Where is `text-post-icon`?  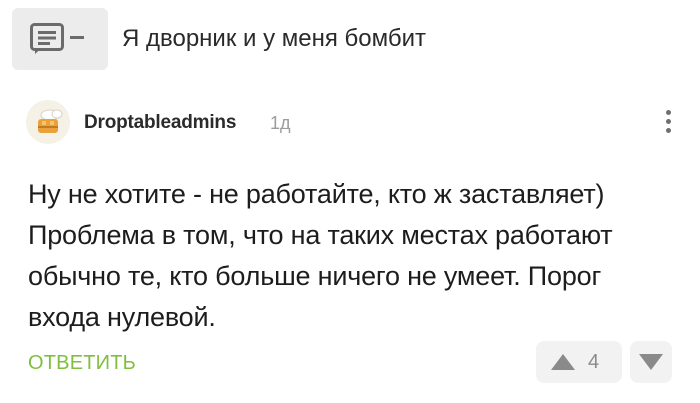 text-post-icon is located at coordinates (57, 38).